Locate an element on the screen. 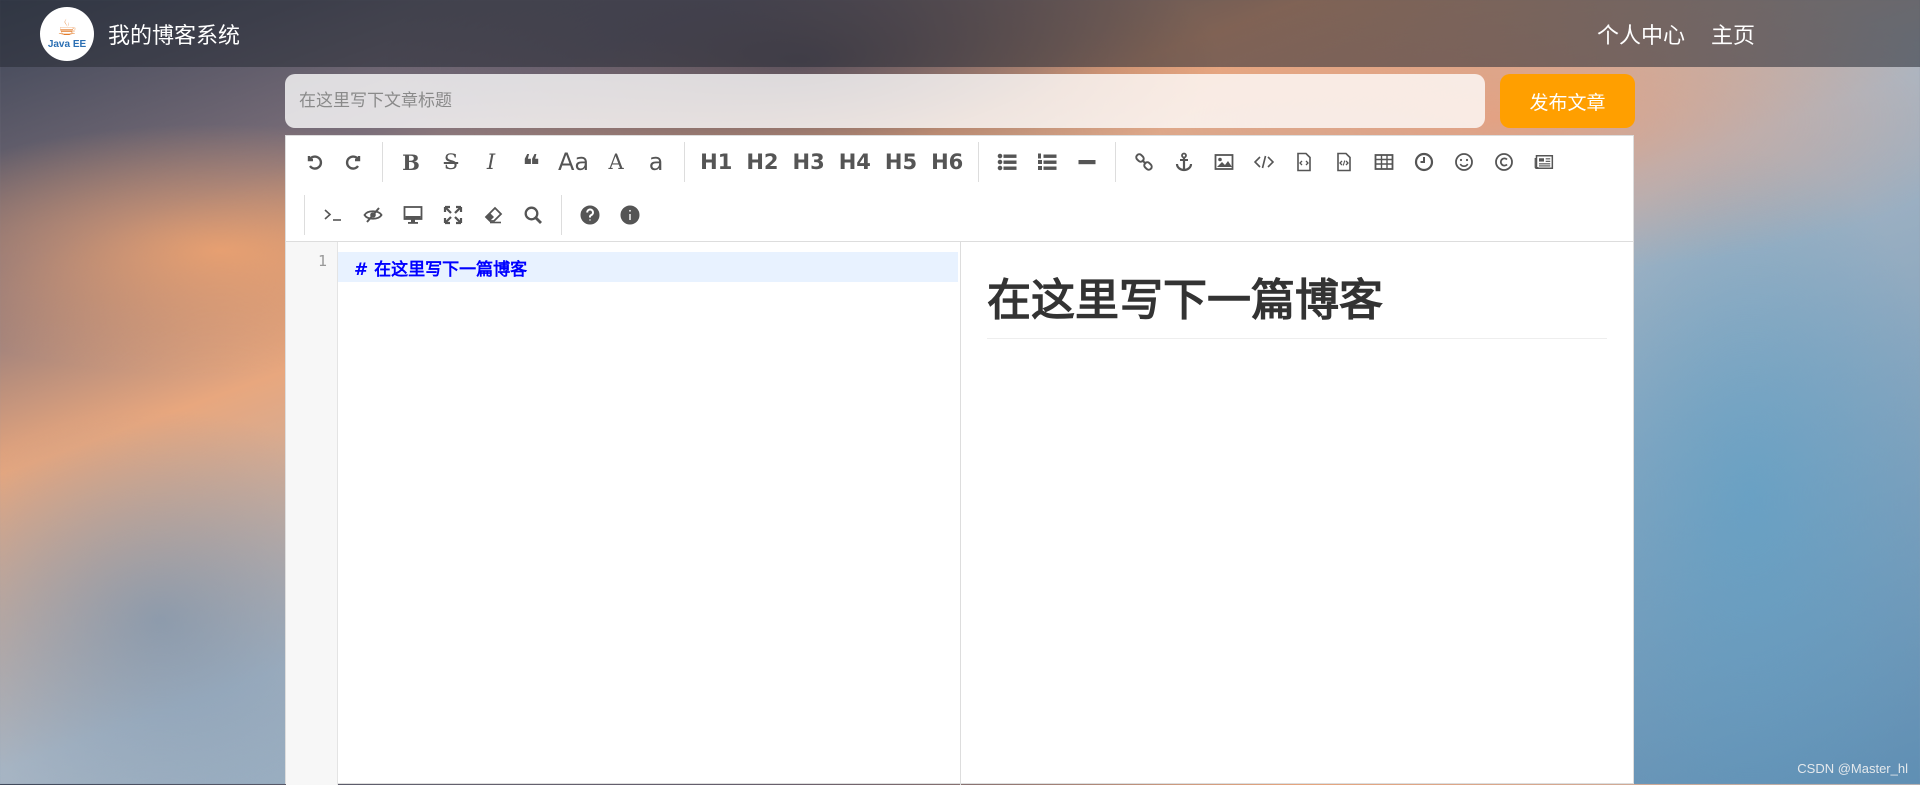  fullscreen-button is located at coordinates (453, 215).